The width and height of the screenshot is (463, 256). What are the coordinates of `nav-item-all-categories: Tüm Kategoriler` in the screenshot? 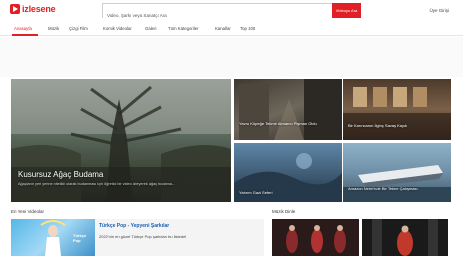 It's located at (183, 28).